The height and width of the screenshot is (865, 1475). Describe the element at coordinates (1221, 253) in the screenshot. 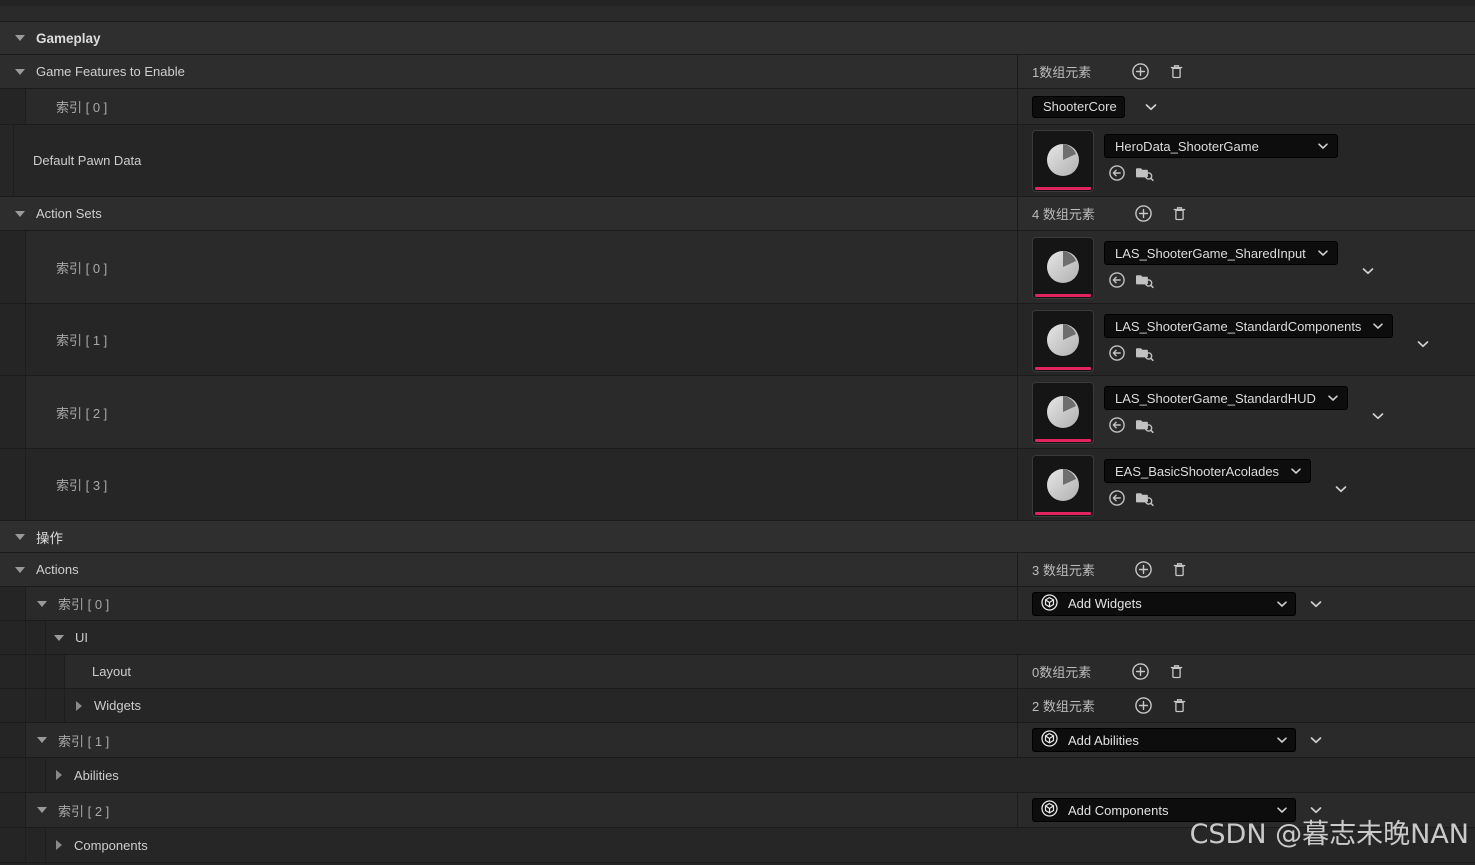

I see `asset-dropdown: LAS_ShooterGame_SharedInput` at that location.